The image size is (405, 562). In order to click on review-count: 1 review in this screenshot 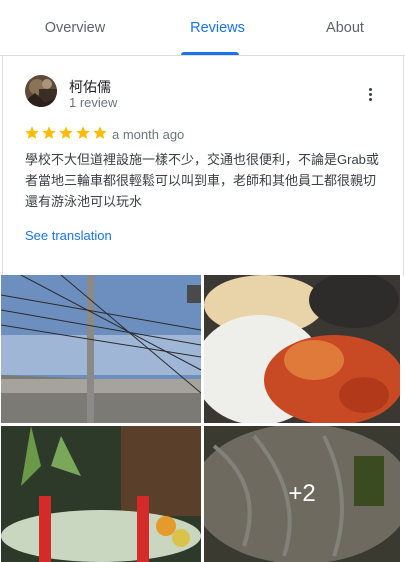, I will do `click(93, 102)`.